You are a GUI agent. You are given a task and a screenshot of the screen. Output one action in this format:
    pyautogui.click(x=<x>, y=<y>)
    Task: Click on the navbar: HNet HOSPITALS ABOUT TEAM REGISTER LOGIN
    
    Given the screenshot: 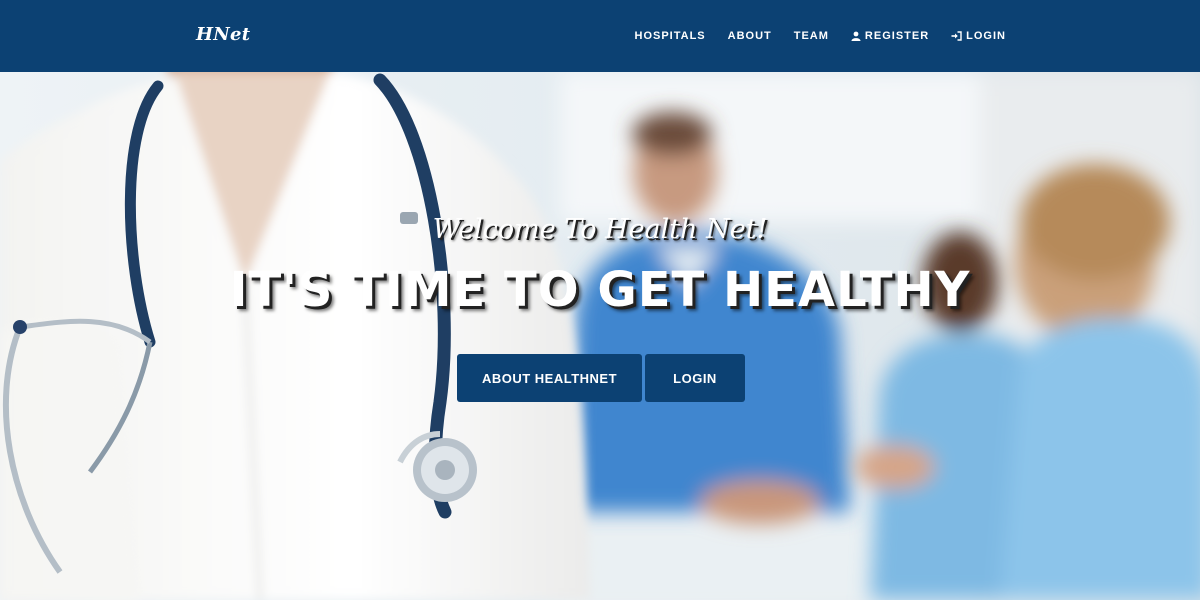 What is the action you would take?
    pyautogui.click(x=600, y=36)
    